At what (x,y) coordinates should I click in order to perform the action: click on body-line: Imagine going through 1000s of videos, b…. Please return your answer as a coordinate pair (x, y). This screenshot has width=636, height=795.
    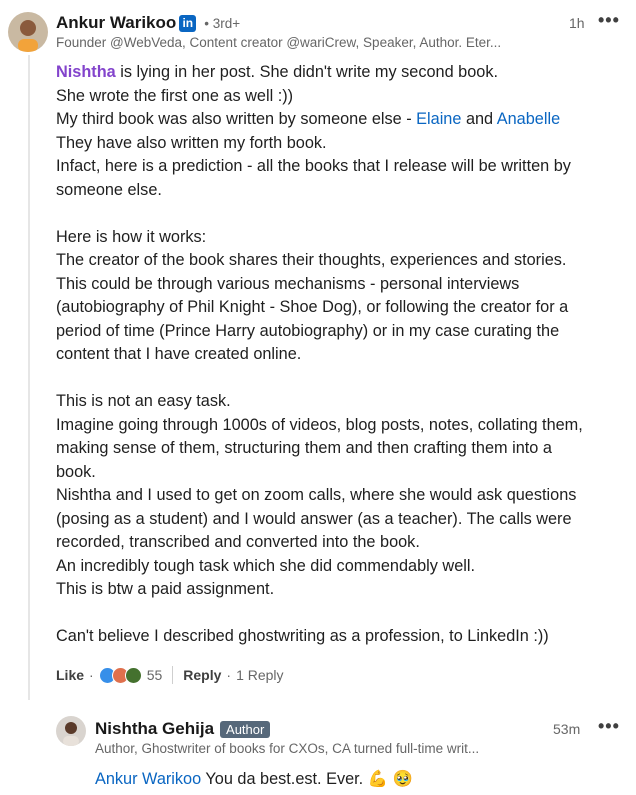
    Looking at the image, I should click on (319, 424).